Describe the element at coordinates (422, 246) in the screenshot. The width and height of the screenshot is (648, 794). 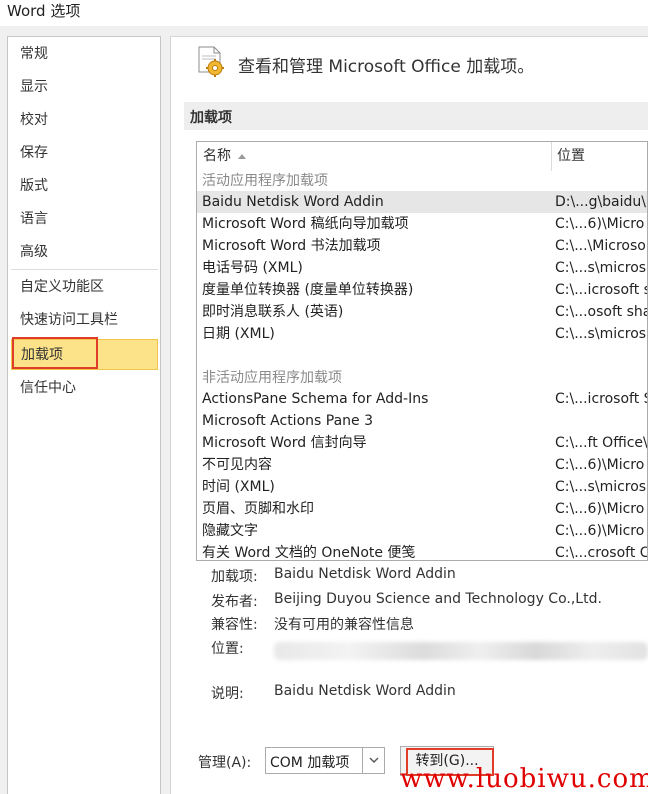
I see `table-row: Microsoft Word 书法加载项 C:\...\Microso` at that location.